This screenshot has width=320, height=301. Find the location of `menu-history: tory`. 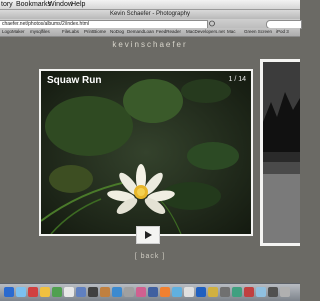

menu-history: tory is located at coordinates (7, 4).